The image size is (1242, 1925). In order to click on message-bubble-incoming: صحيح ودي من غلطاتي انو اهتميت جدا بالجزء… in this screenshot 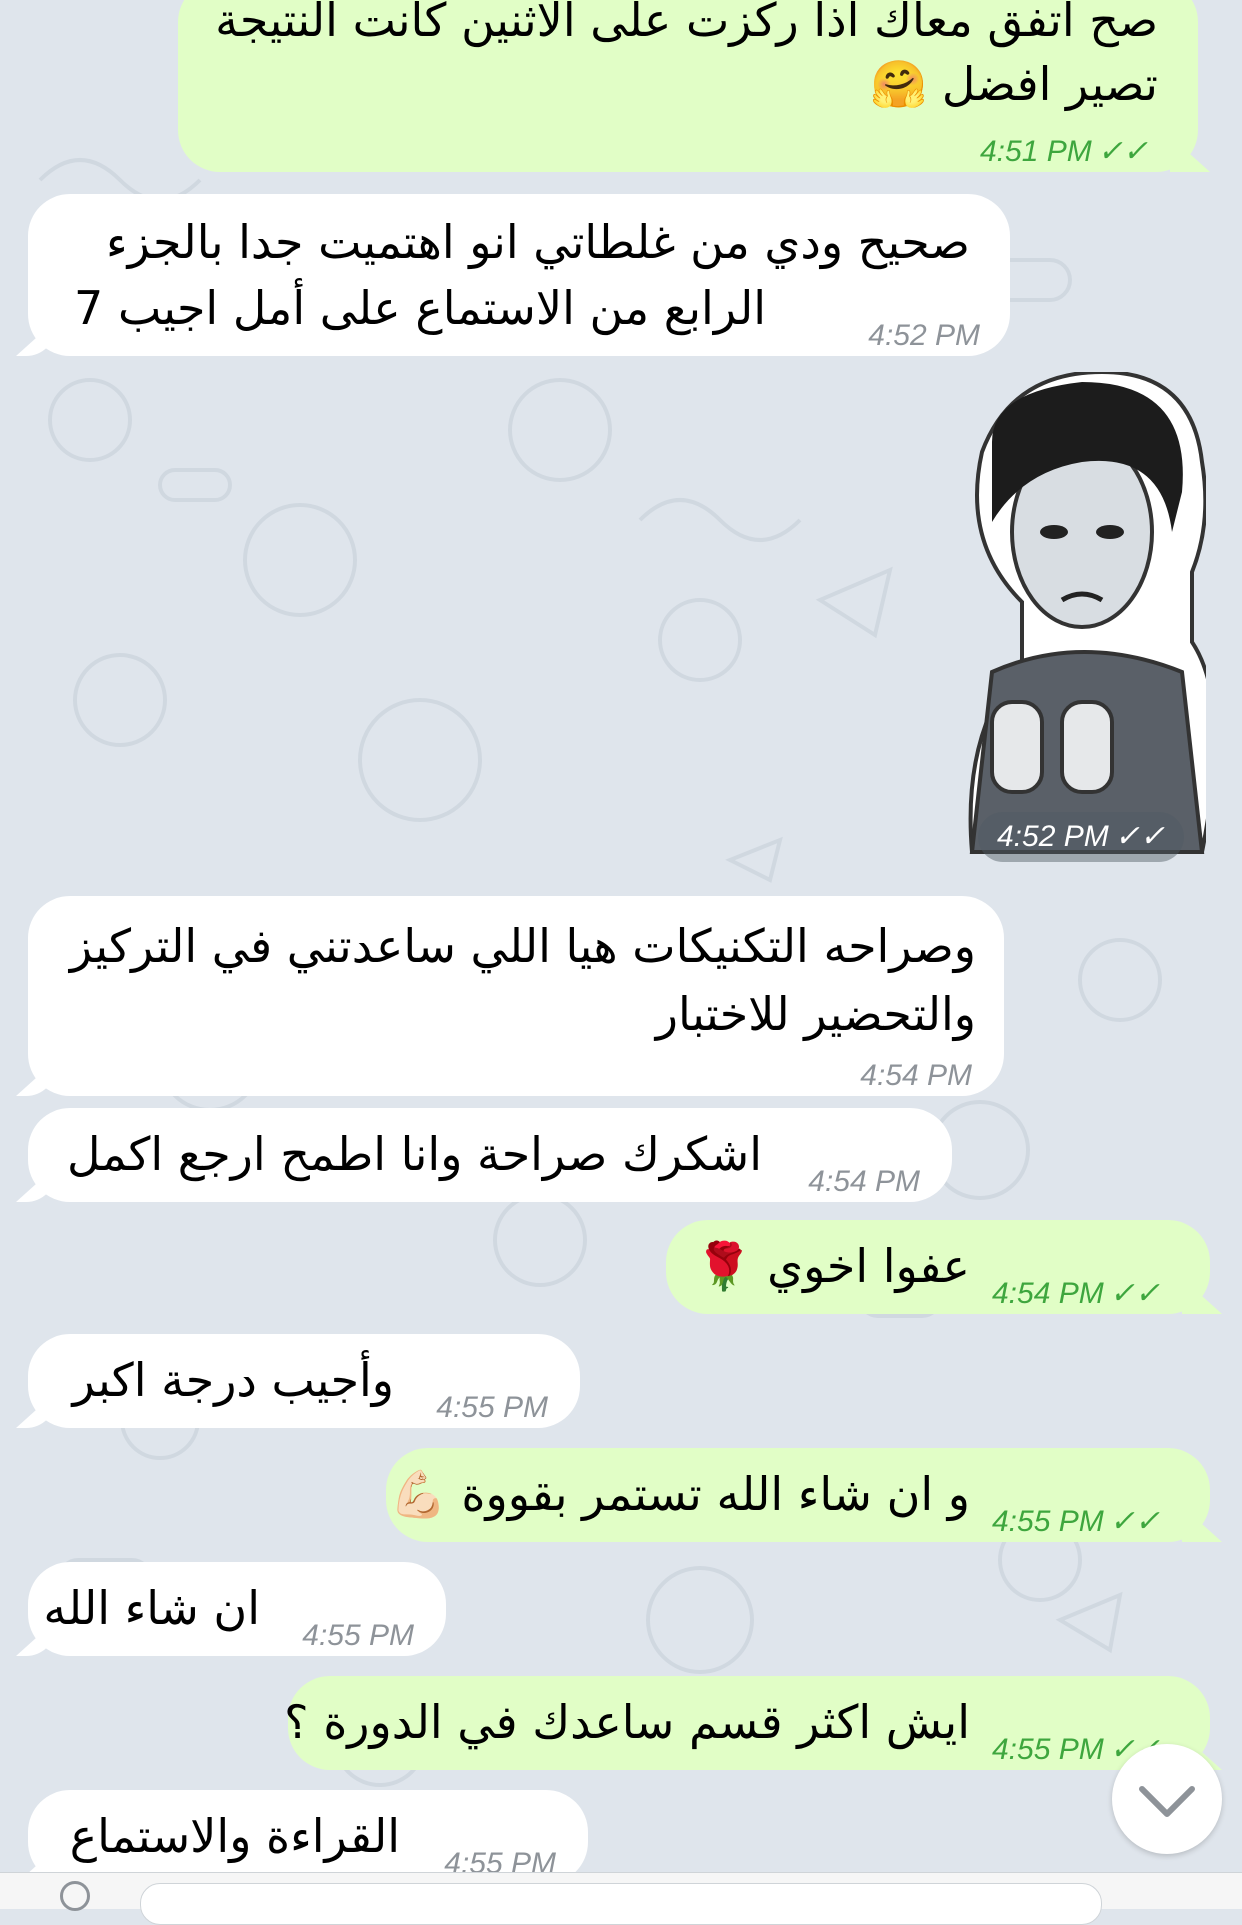, I will do `click(519, 275)`.